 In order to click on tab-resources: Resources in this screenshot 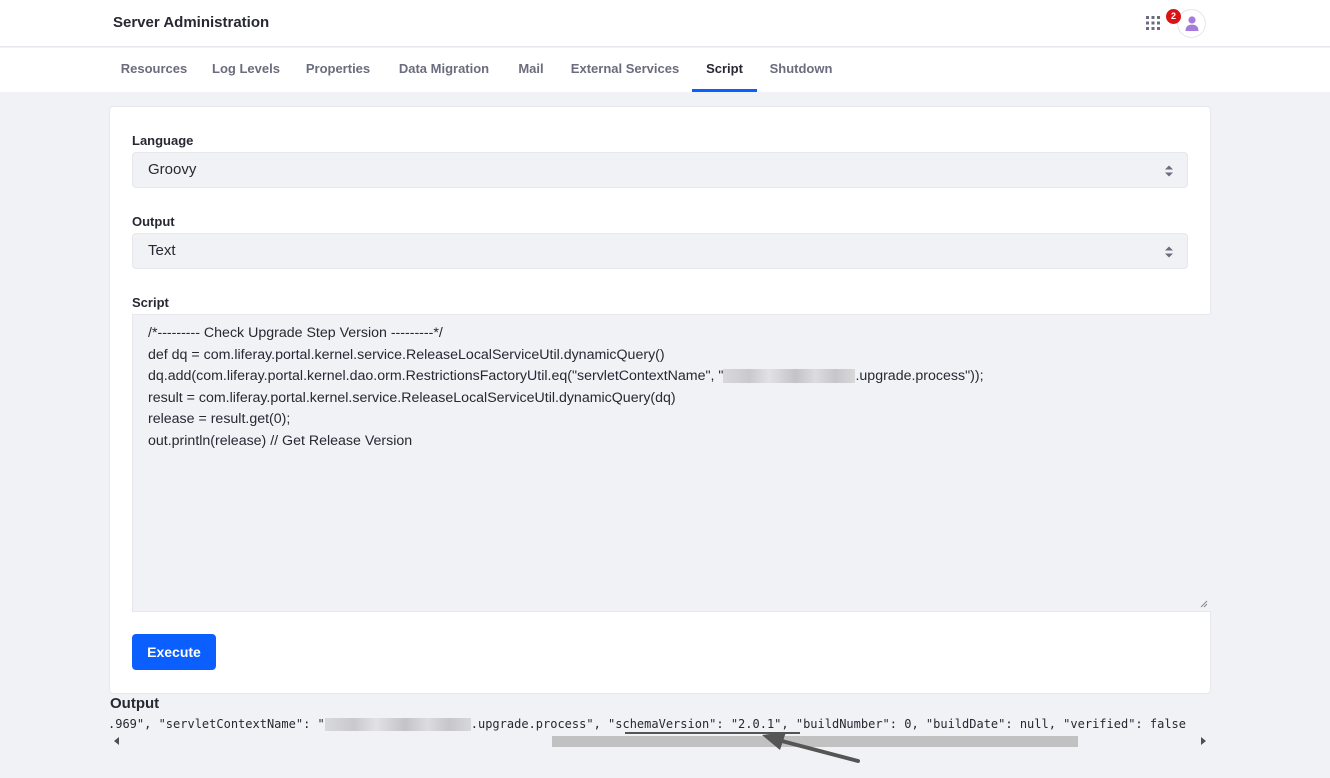, I will do `click(154, 70)`.